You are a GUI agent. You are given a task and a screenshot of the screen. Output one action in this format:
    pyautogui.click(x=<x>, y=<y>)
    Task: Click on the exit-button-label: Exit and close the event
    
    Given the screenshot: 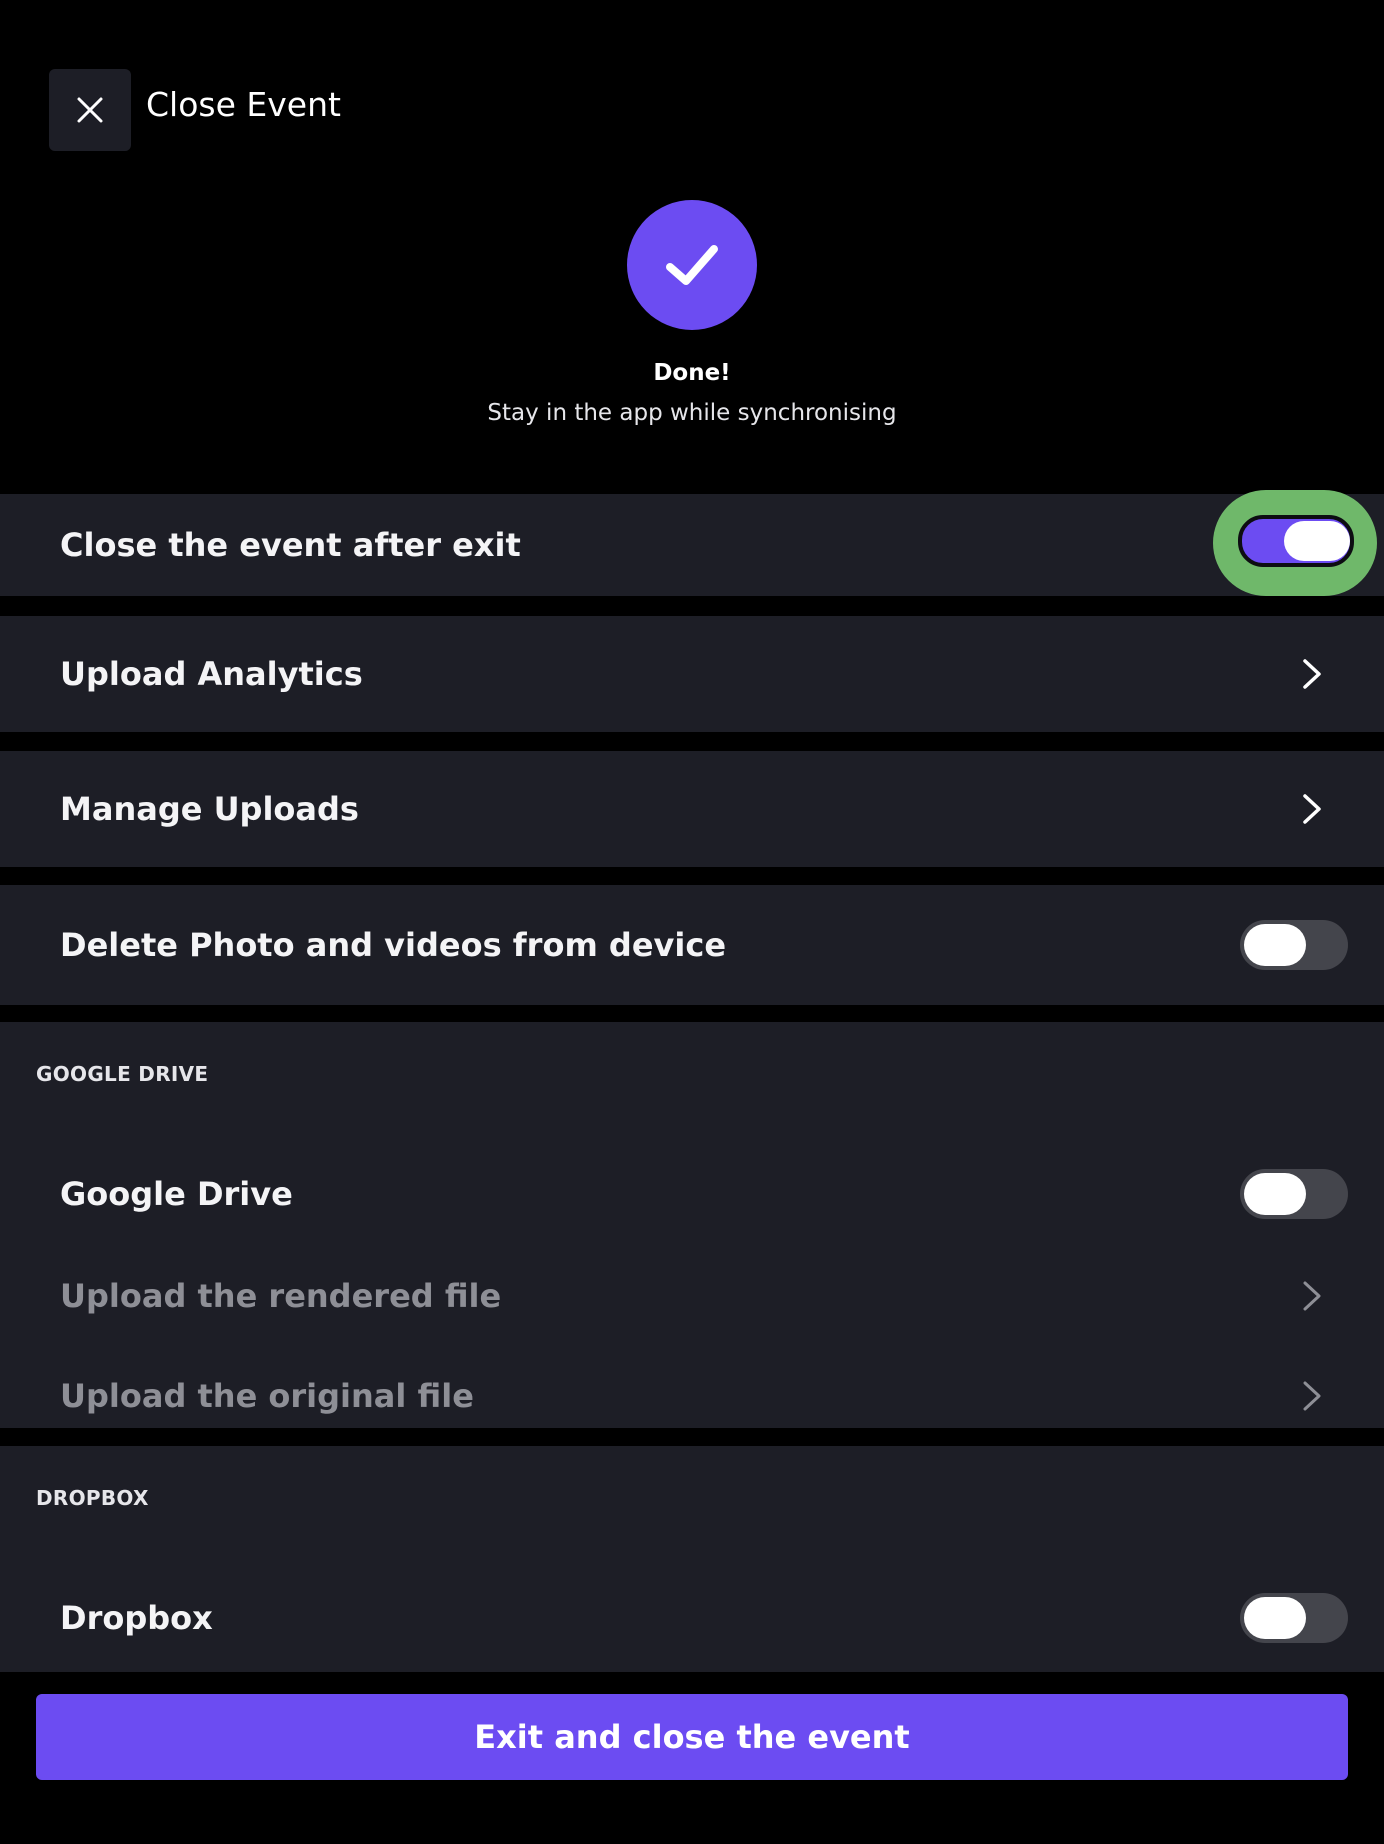 What is the action you would take?
    pyautogui.click(x=692, y=1737)
    